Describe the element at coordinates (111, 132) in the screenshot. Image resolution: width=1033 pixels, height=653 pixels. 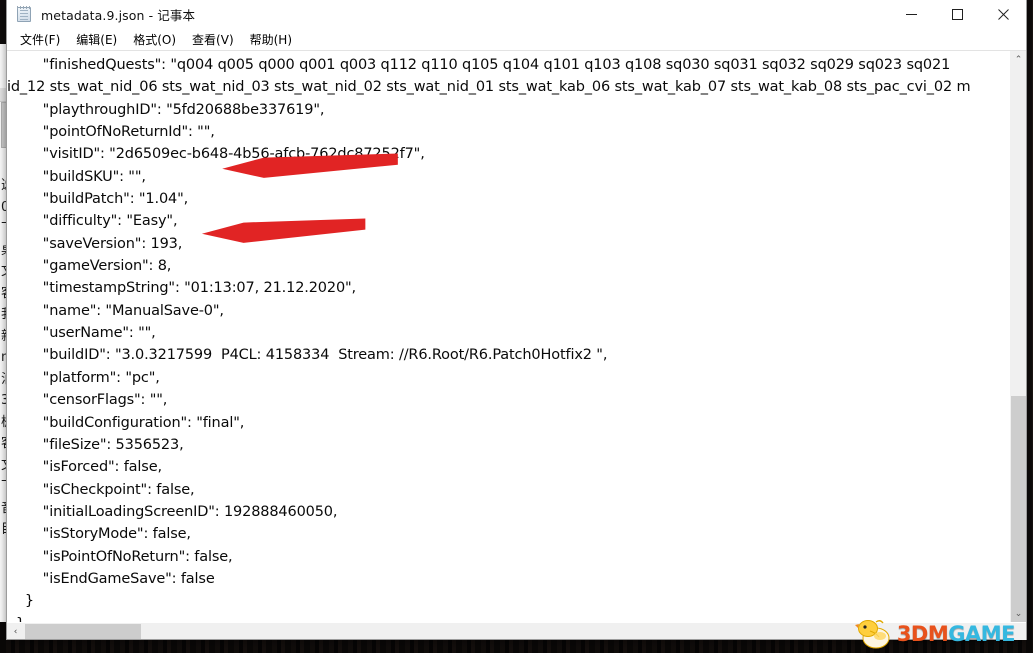
I see `document-line: "pointOfNoReturnId": "",` at that location.